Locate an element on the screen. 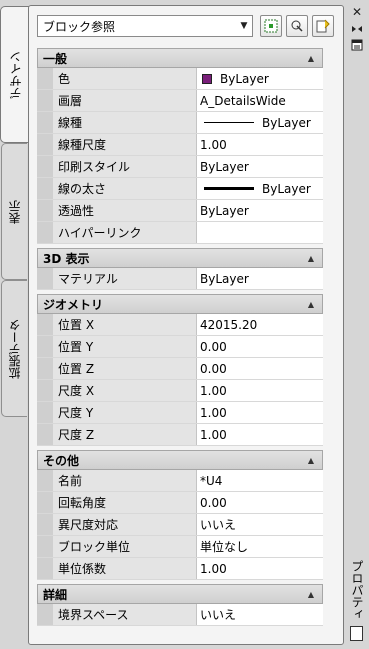  auto-hide-icon is located at coordinates (357, 29).